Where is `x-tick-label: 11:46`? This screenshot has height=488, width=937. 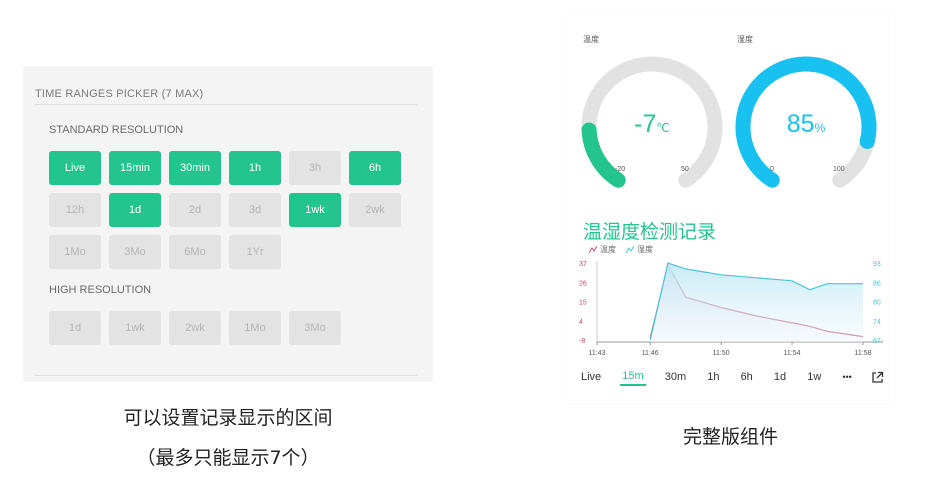 x-tick-label: 11:46 is located at coordinates (650, 353).